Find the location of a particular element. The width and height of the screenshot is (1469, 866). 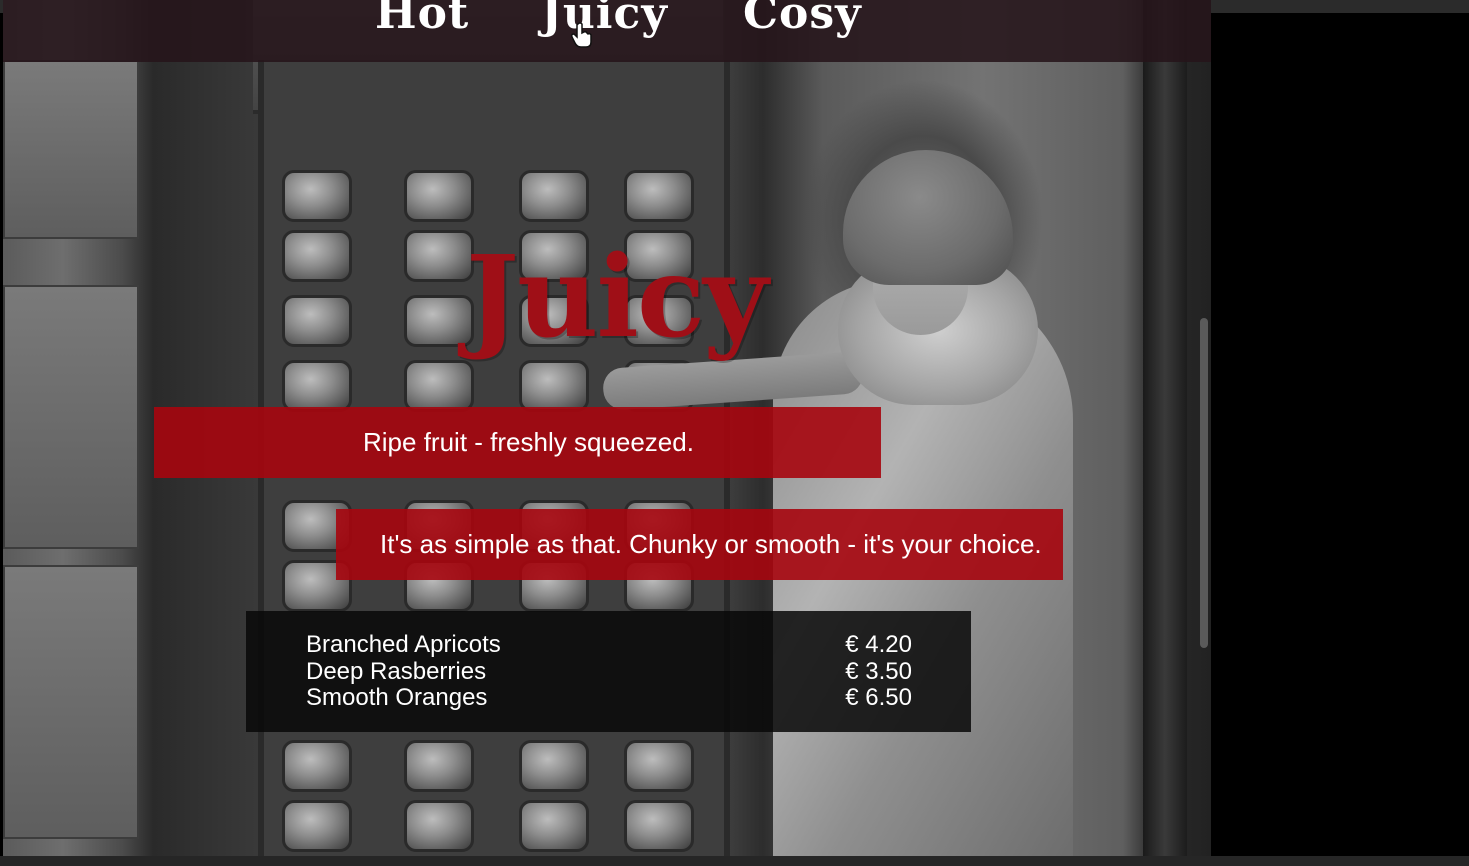

tagline-banner: Ripe fruit - freshly squeezed. is located at coordinates (517, 442).